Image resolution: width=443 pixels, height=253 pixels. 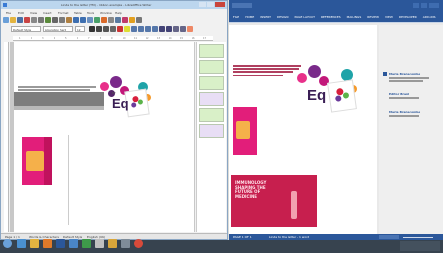 I want to click on tab-references: REFERENCES, so click(x=331, y=17).